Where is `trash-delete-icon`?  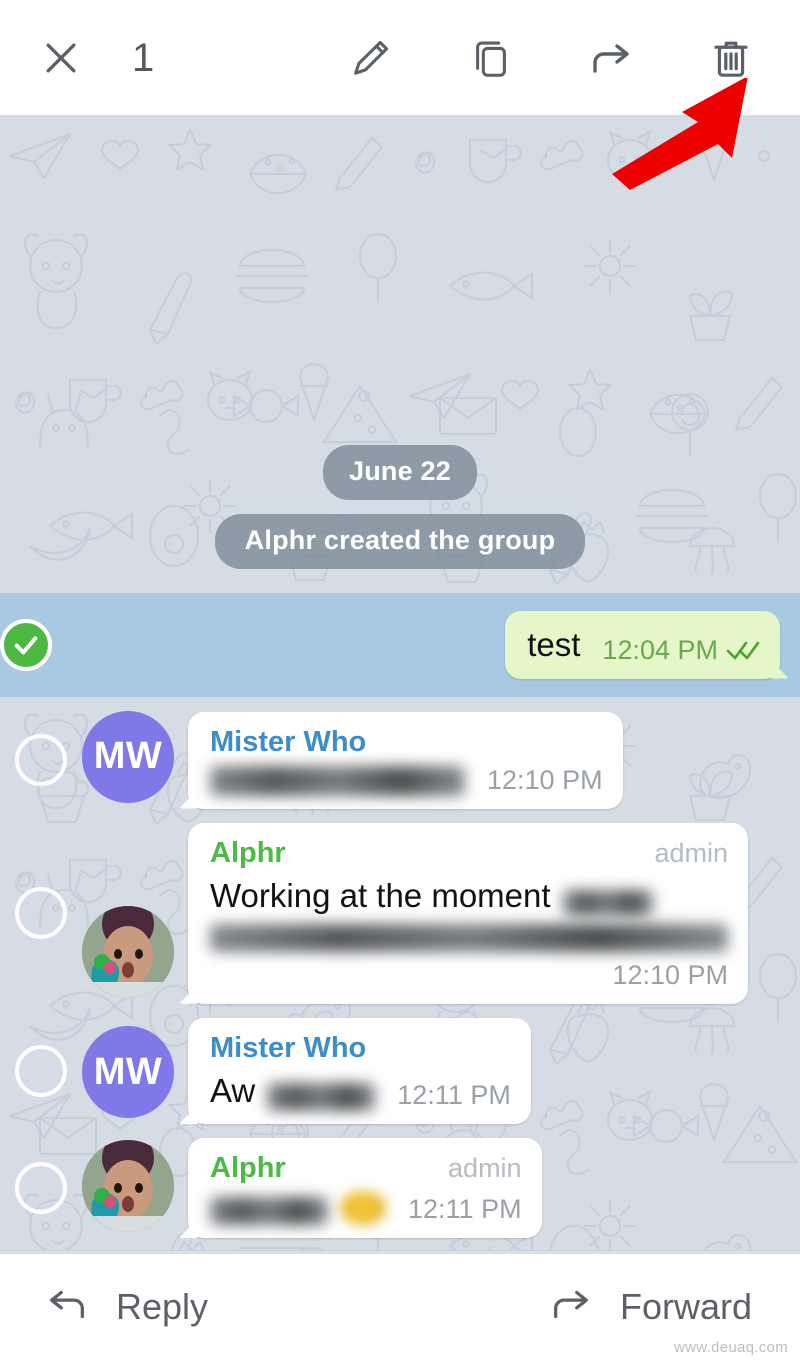 trash-delete-icon is located at coordinates (731, 58).